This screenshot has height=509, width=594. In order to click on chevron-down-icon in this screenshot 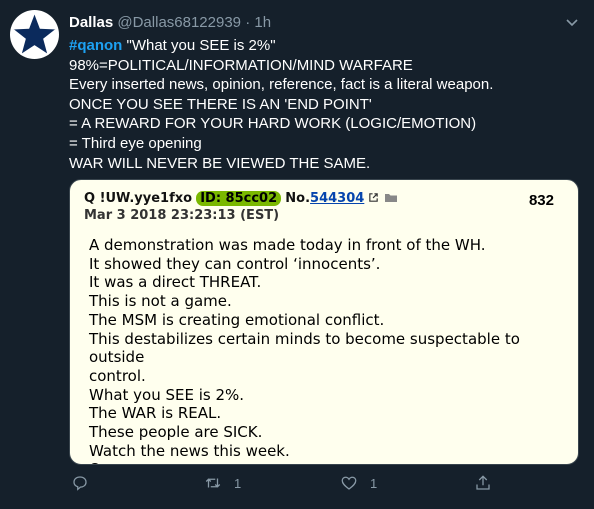, I will do `click(572, 22)`.